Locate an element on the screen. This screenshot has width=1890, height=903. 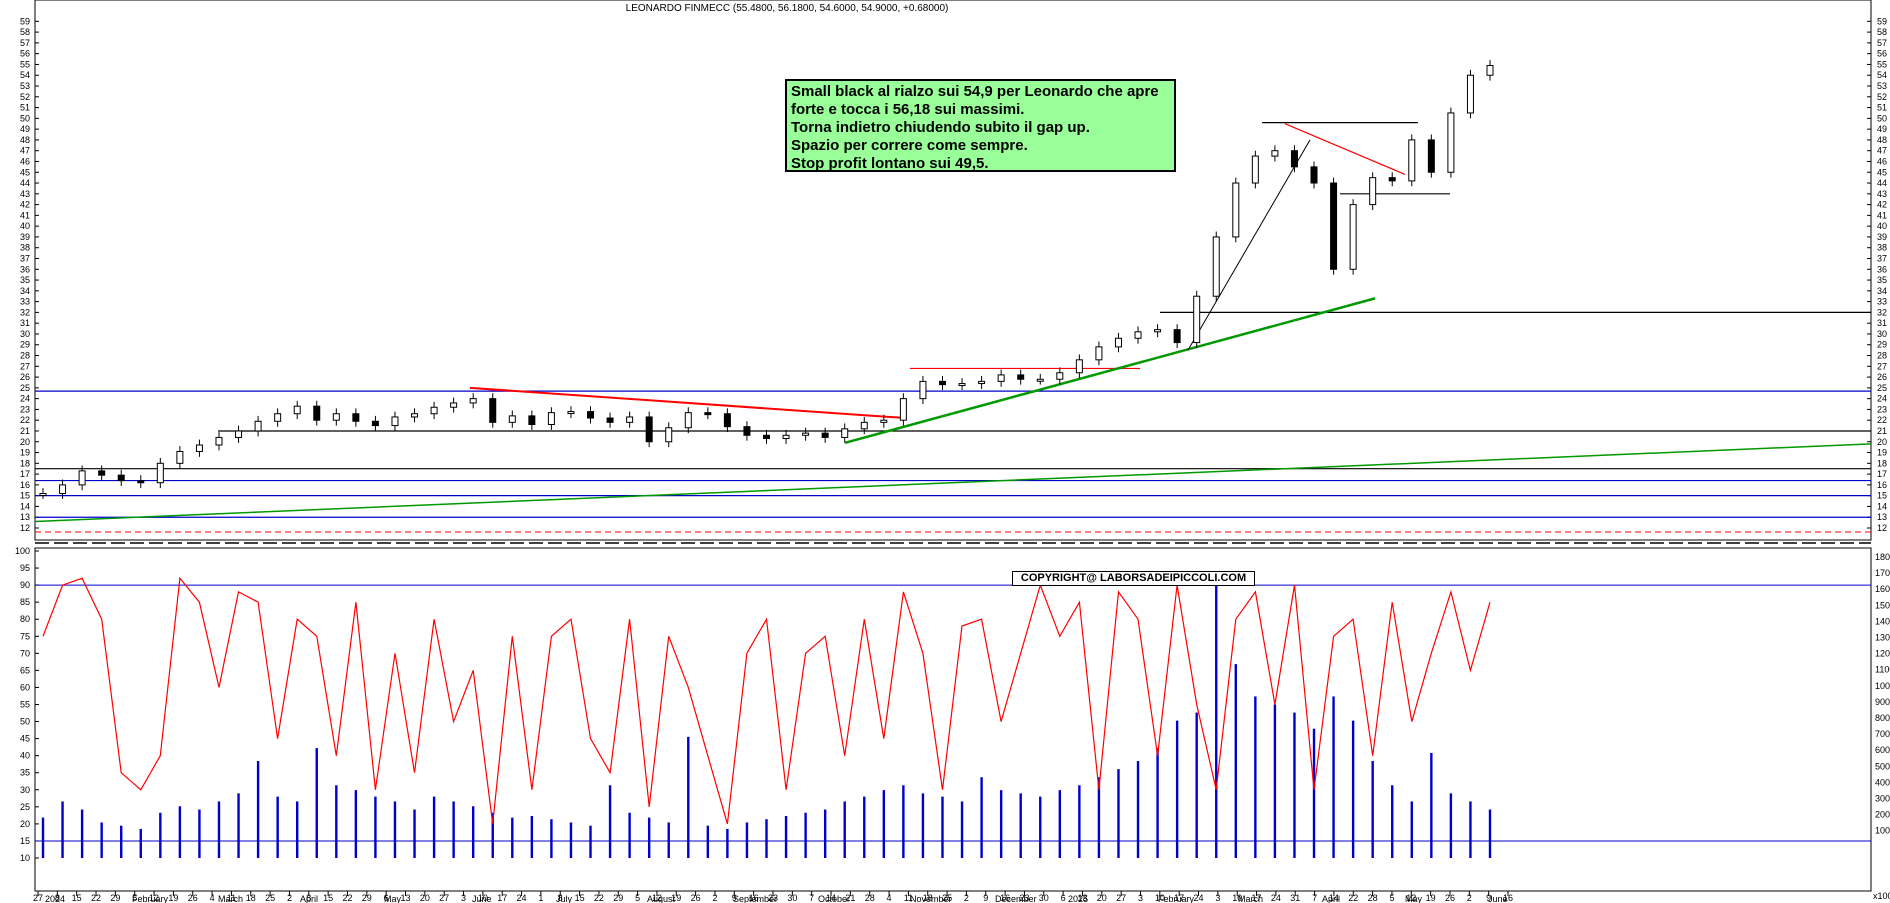
price-tick-label-left: 29 is located at coordinates (25, 345).